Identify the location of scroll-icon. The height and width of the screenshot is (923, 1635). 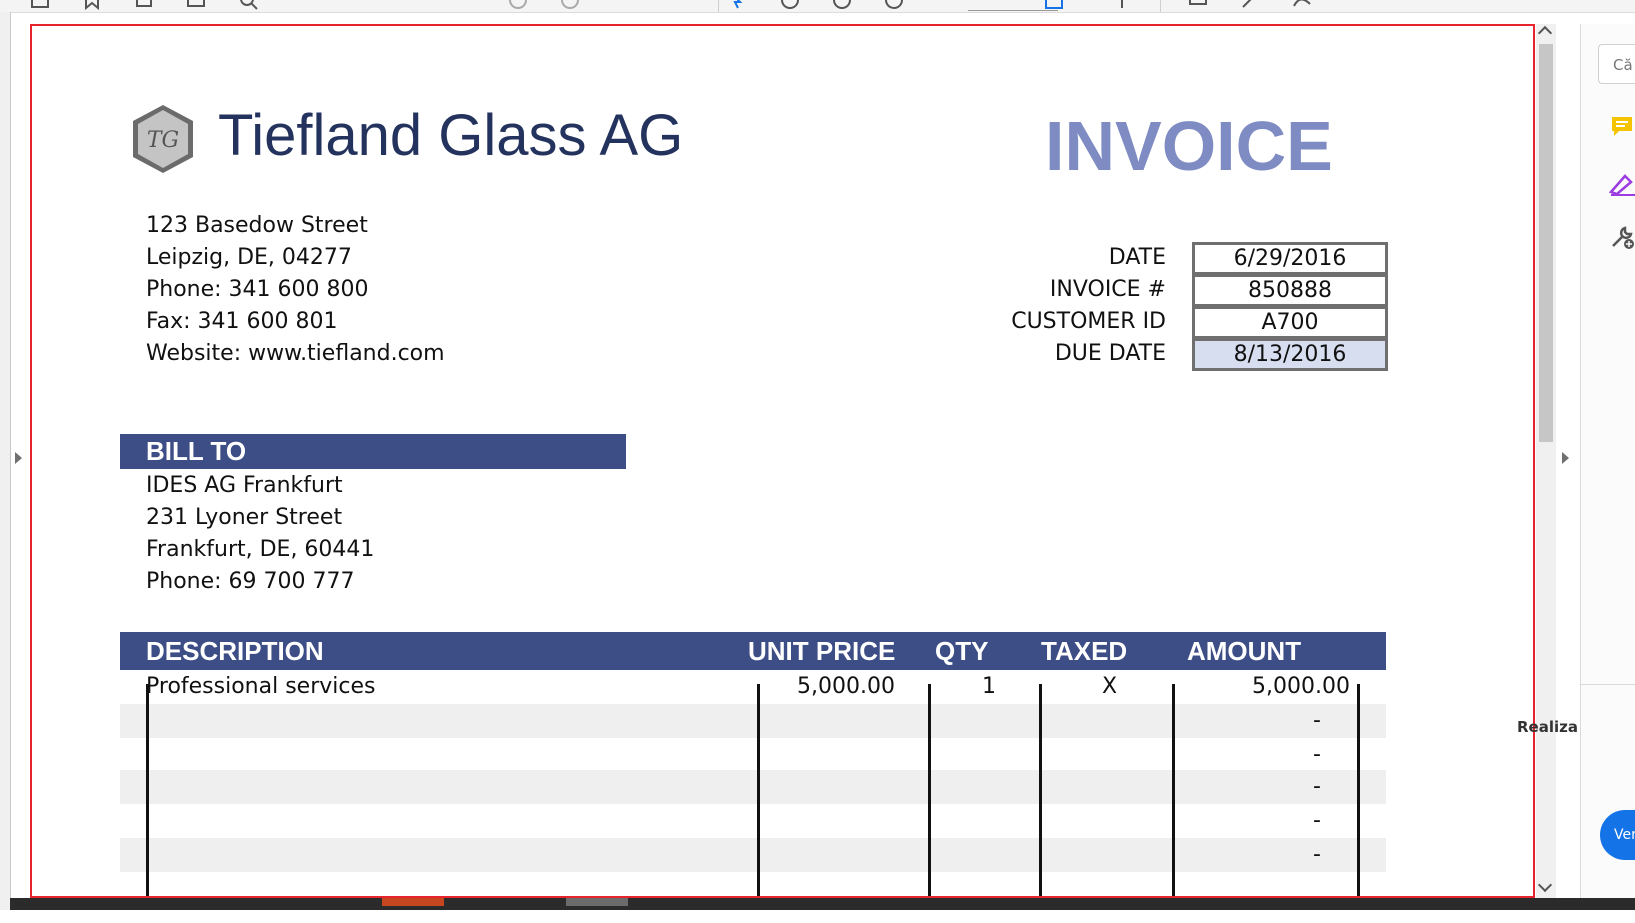
(1122, 5).